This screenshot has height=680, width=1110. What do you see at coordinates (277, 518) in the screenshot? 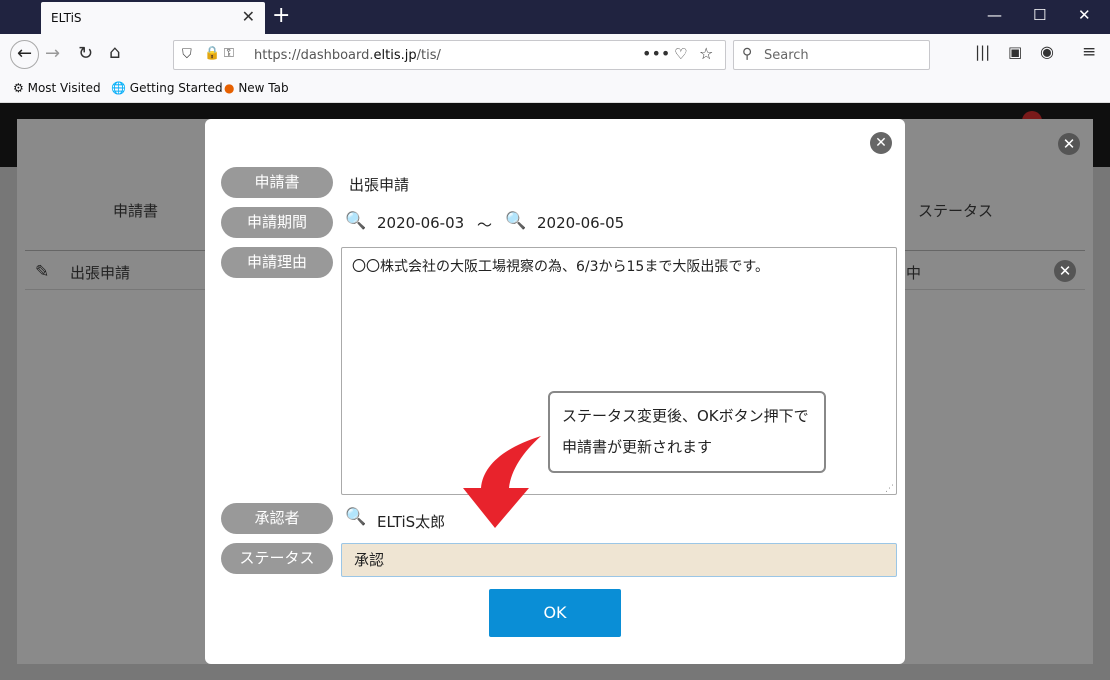
I see `label-approver: 承認者` at bounding box center [277, 518].